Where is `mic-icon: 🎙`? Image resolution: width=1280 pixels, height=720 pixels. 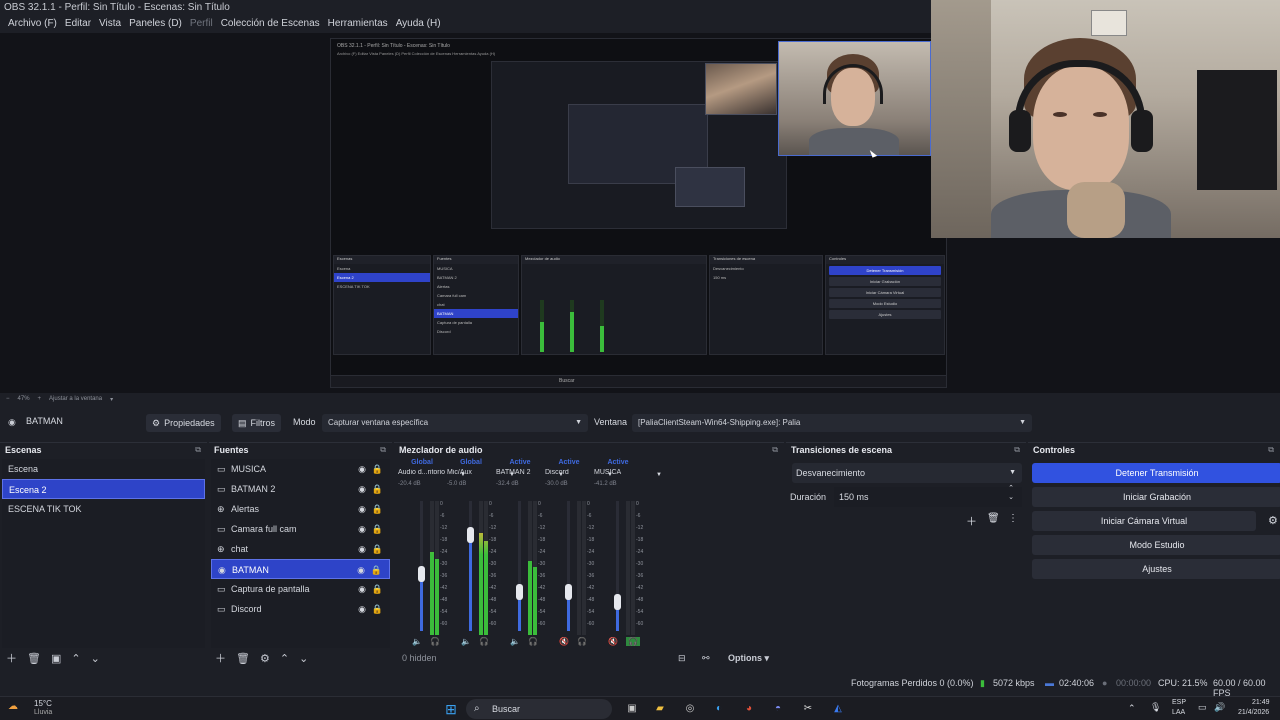 mic-icon: 🎙 is located at coordinates (1155, 707).